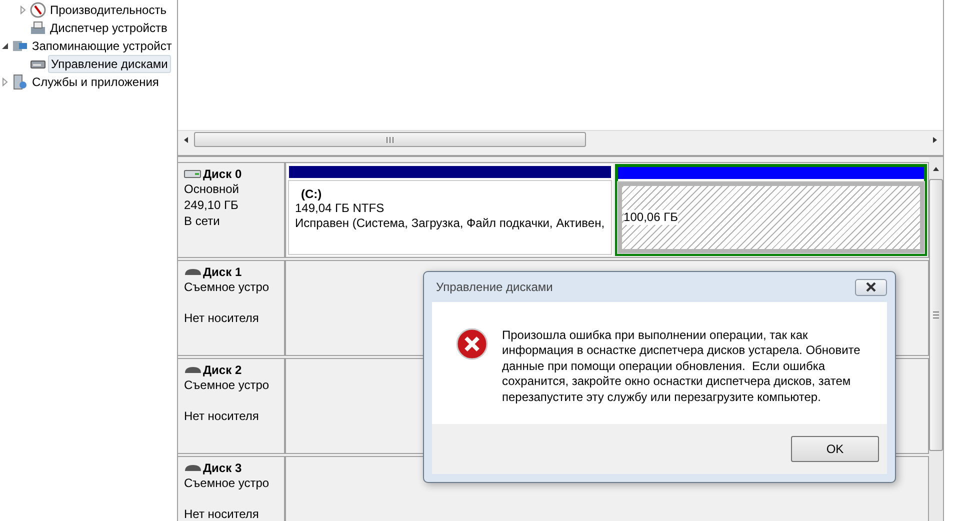 The width and height of the screenshot is (973, 521). I want to click on disk-info: 249,10 ГБ, so click(212, 205).